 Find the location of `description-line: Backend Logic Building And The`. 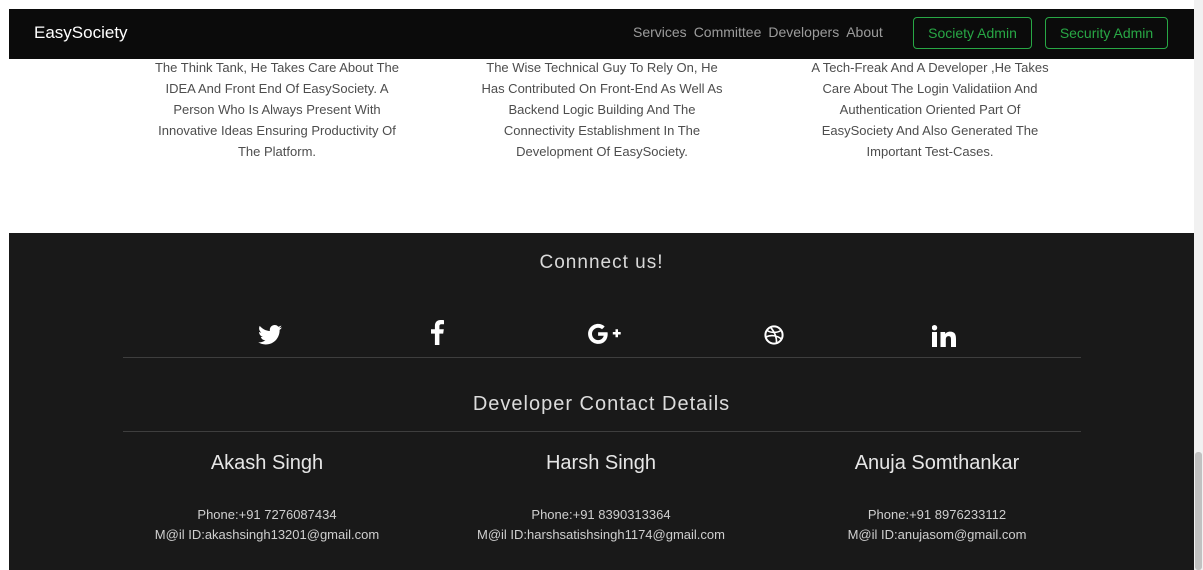

description-line: Backend Logic Building And The is located at coordinates (602, 109).